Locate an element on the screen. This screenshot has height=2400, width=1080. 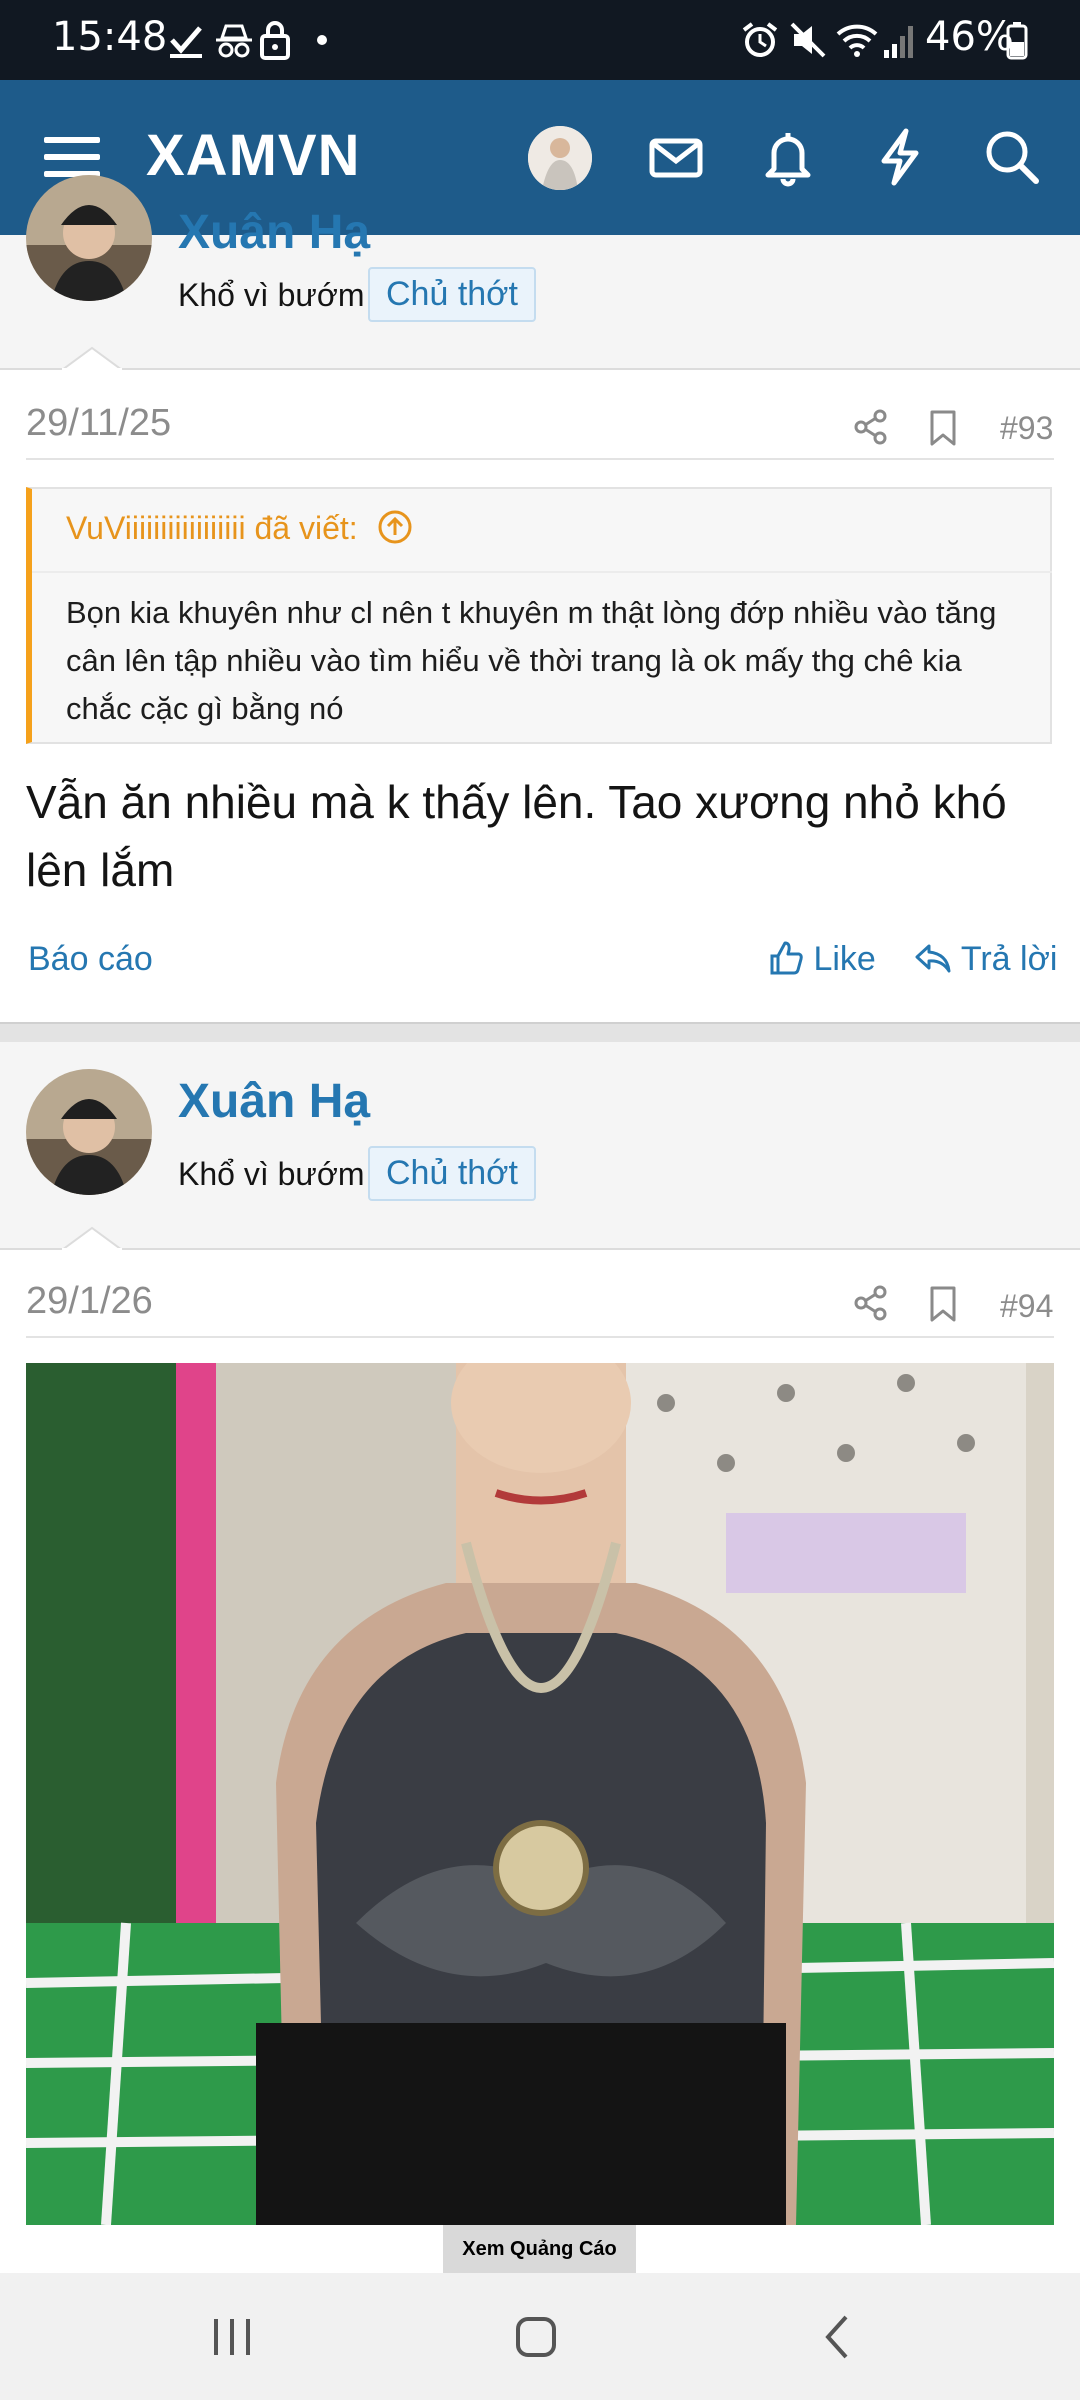
search-icon is located at coordinates (1012, 157).